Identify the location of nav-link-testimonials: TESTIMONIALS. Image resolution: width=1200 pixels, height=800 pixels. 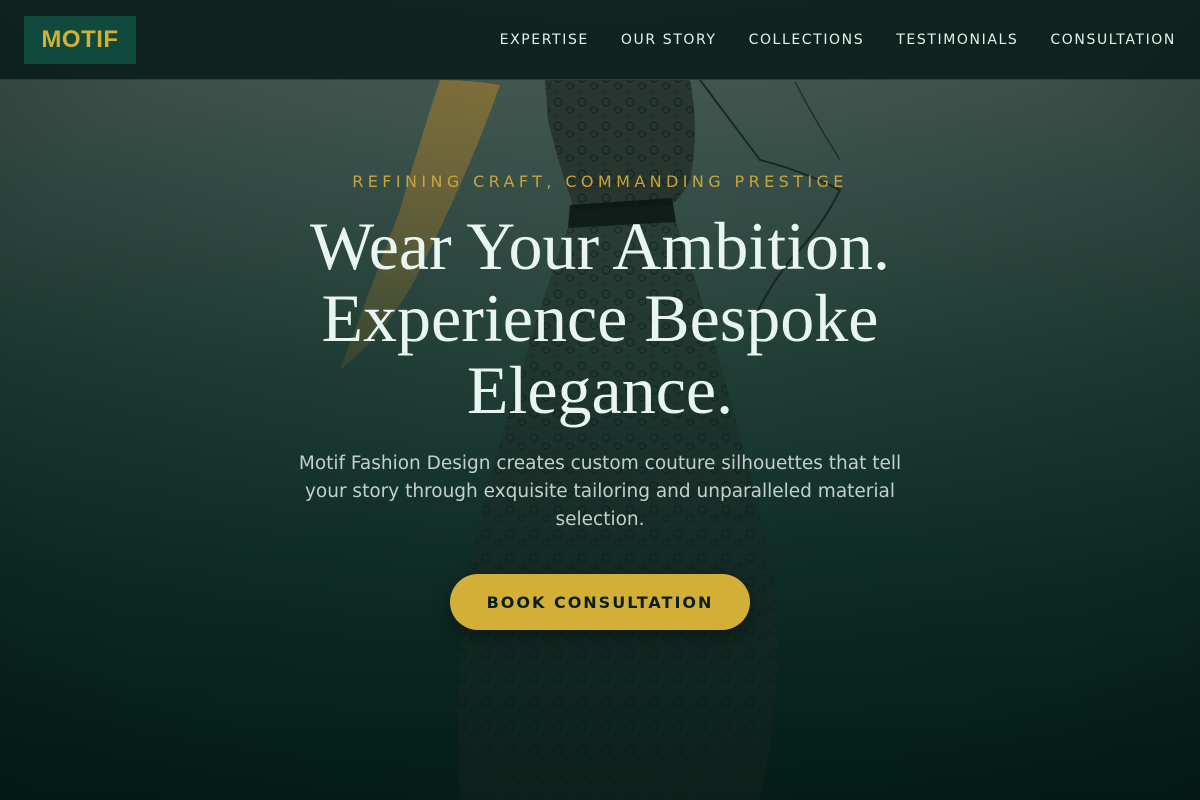
(957, 40).